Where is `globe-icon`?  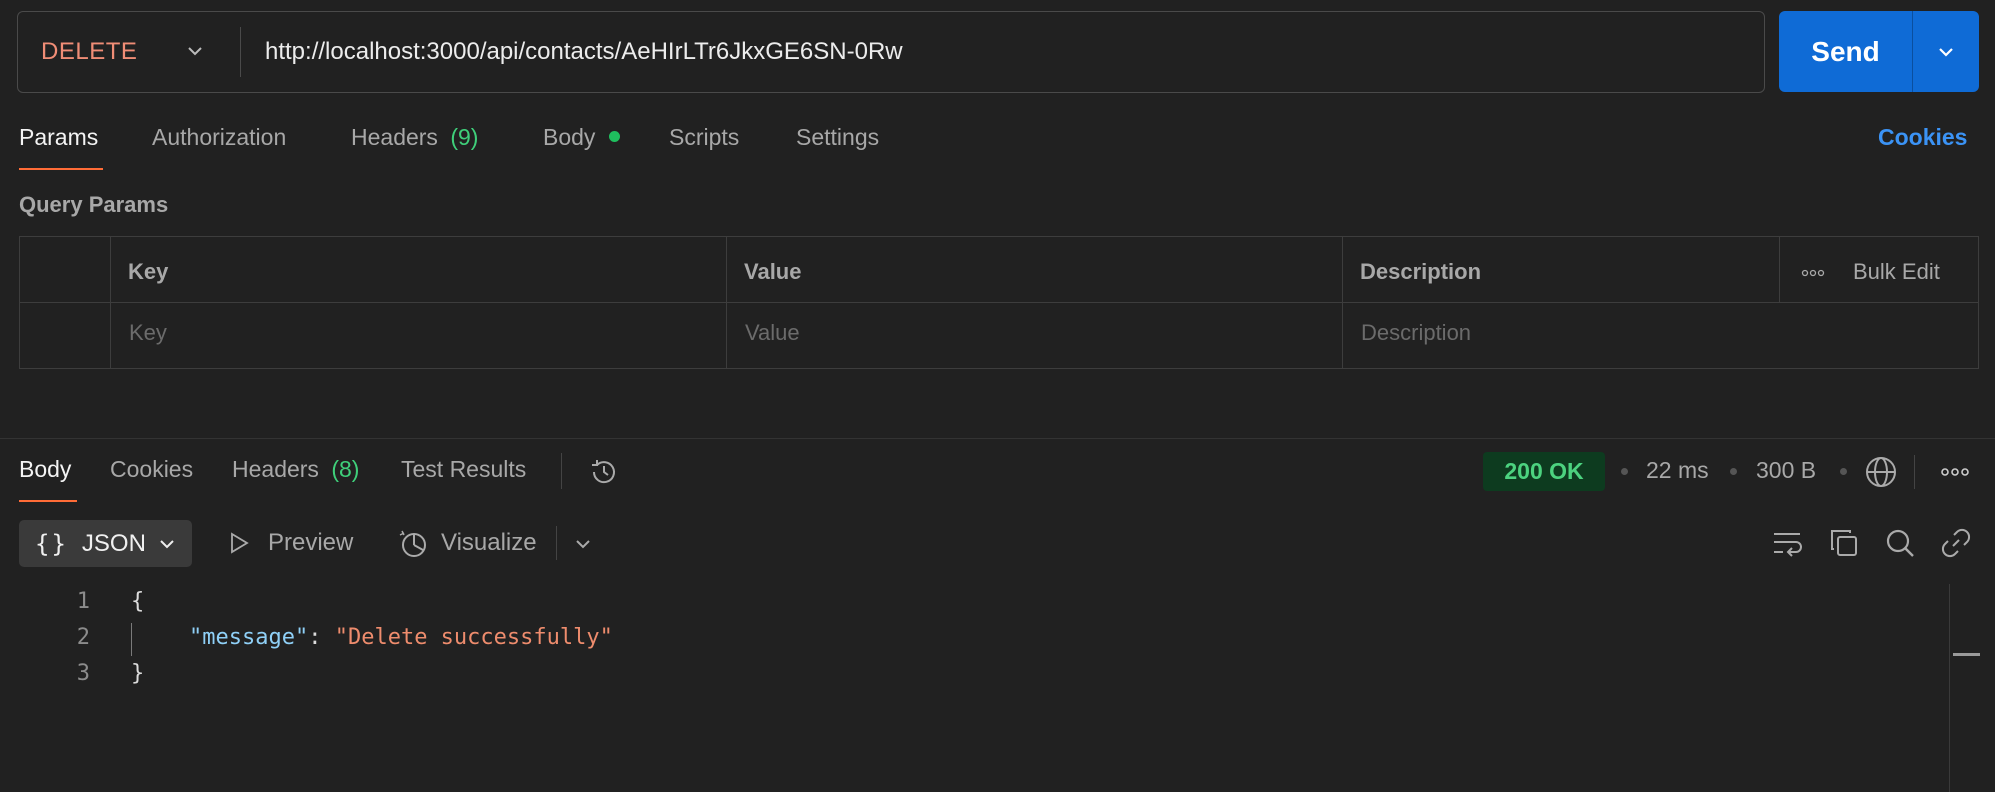 globe-icon is located at coordinates (1881, 472).